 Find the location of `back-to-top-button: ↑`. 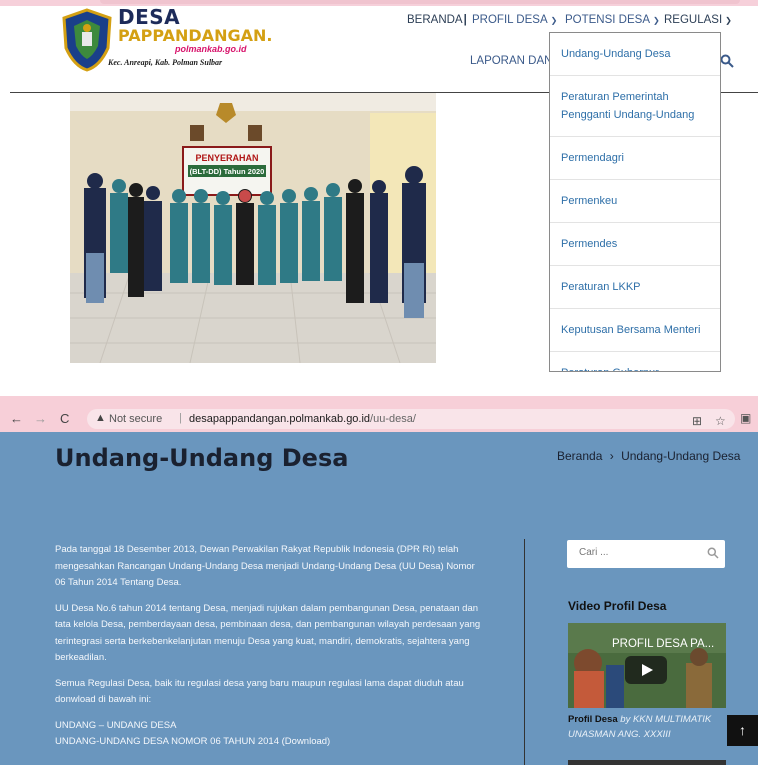

back-to-top-button: ↑ is located at coordinates (742, 730).